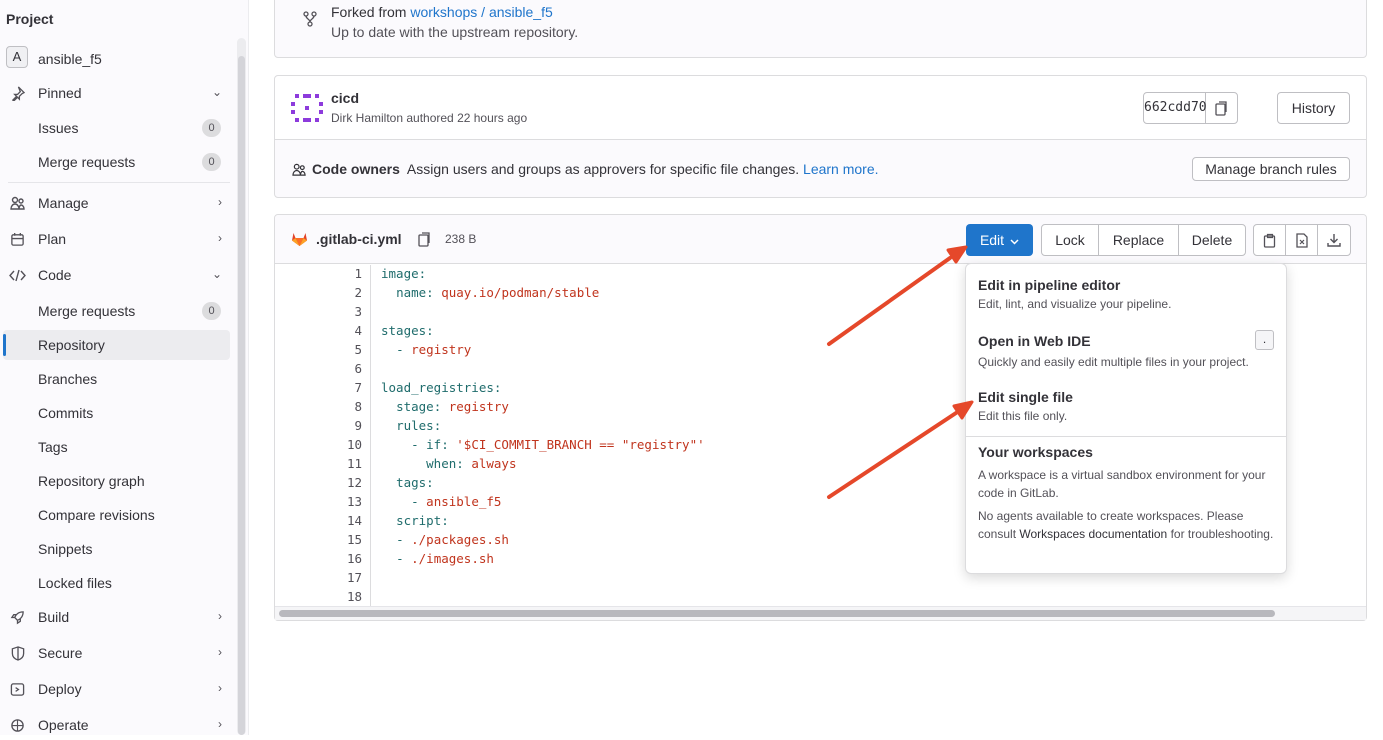 Image resolution: width=1383 pixels, height=740 pixels. What do you see at coordinates (96, 515) in the screenshot?
I see `sidebar-item-label: Compare revisions` at bounding box center [96, 515].